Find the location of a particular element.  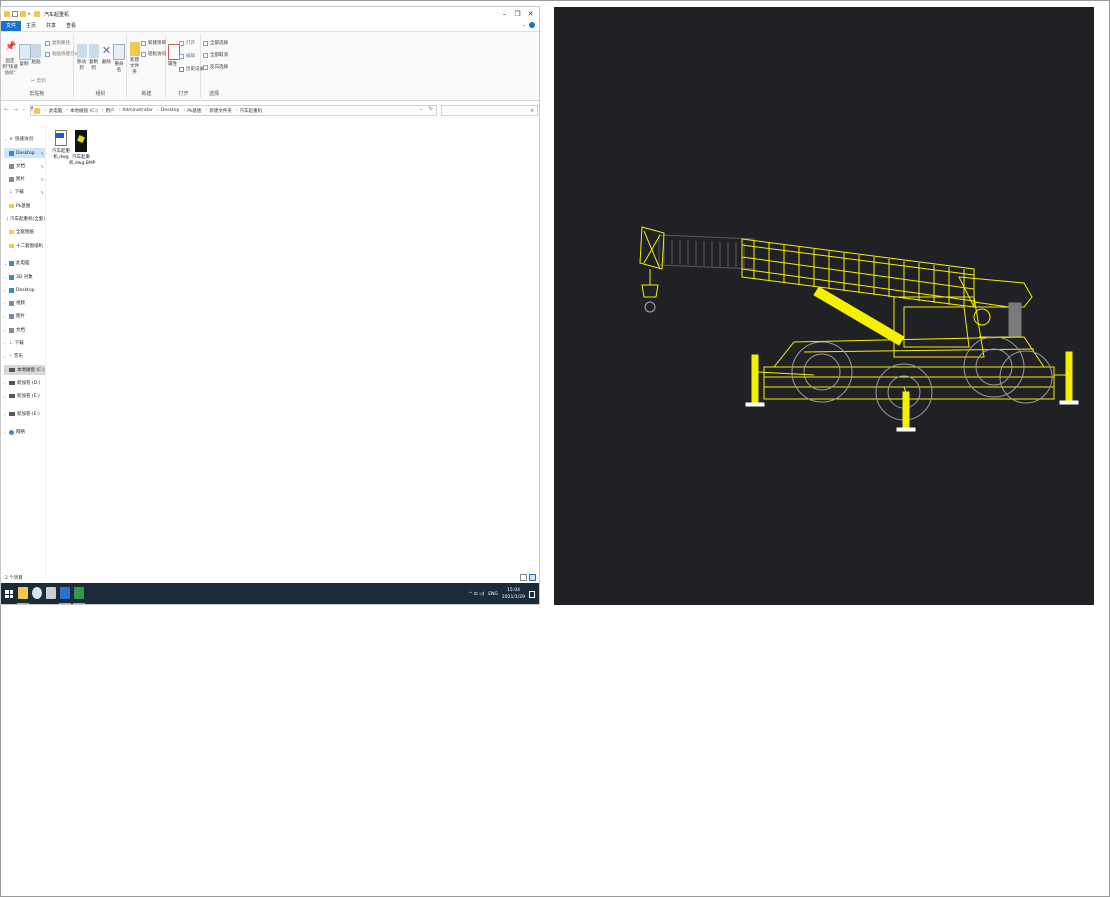

back-arrow-icon: ← is located at coordinates (6, 109).